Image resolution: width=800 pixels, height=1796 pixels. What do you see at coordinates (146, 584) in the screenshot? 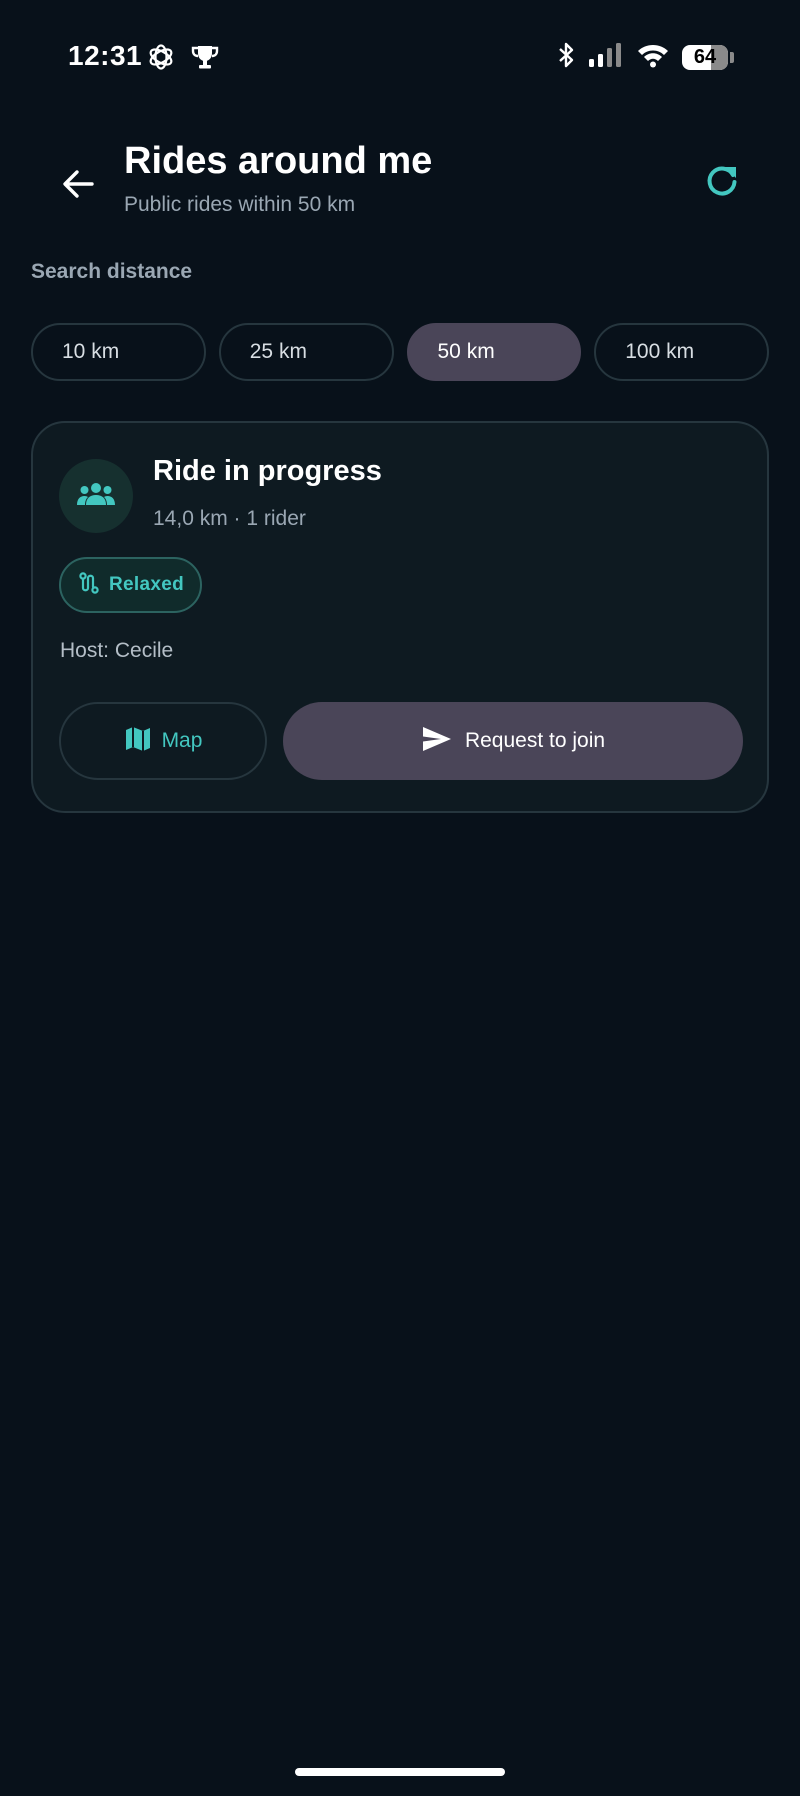
I see `pace-label: Relaxed` at bounding box center [146, 584].